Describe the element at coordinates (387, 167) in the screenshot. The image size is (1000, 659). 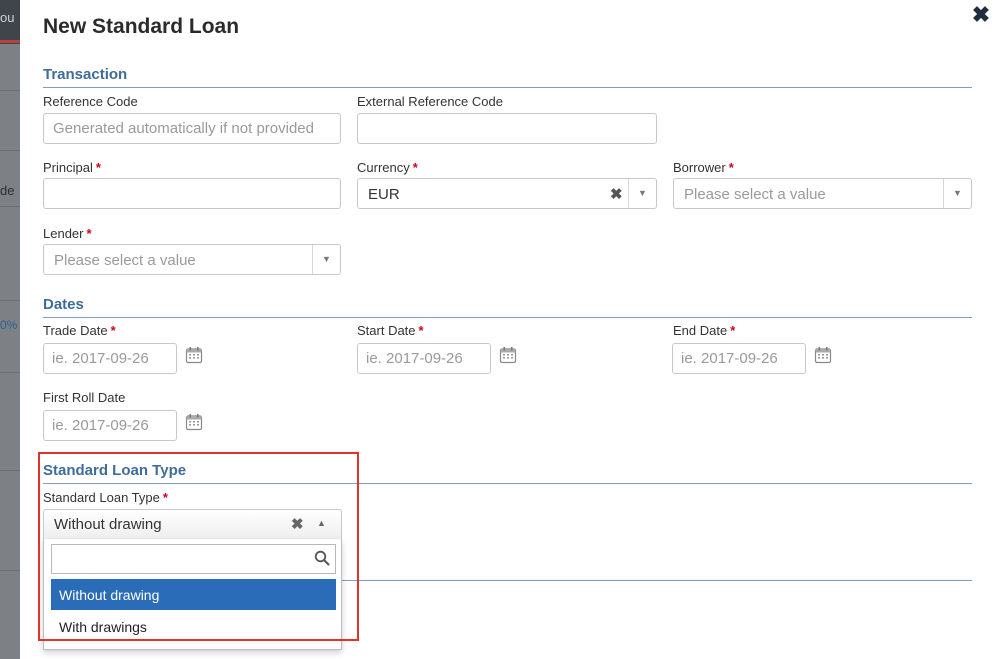
I see `currency-label: Currency *` at that location.